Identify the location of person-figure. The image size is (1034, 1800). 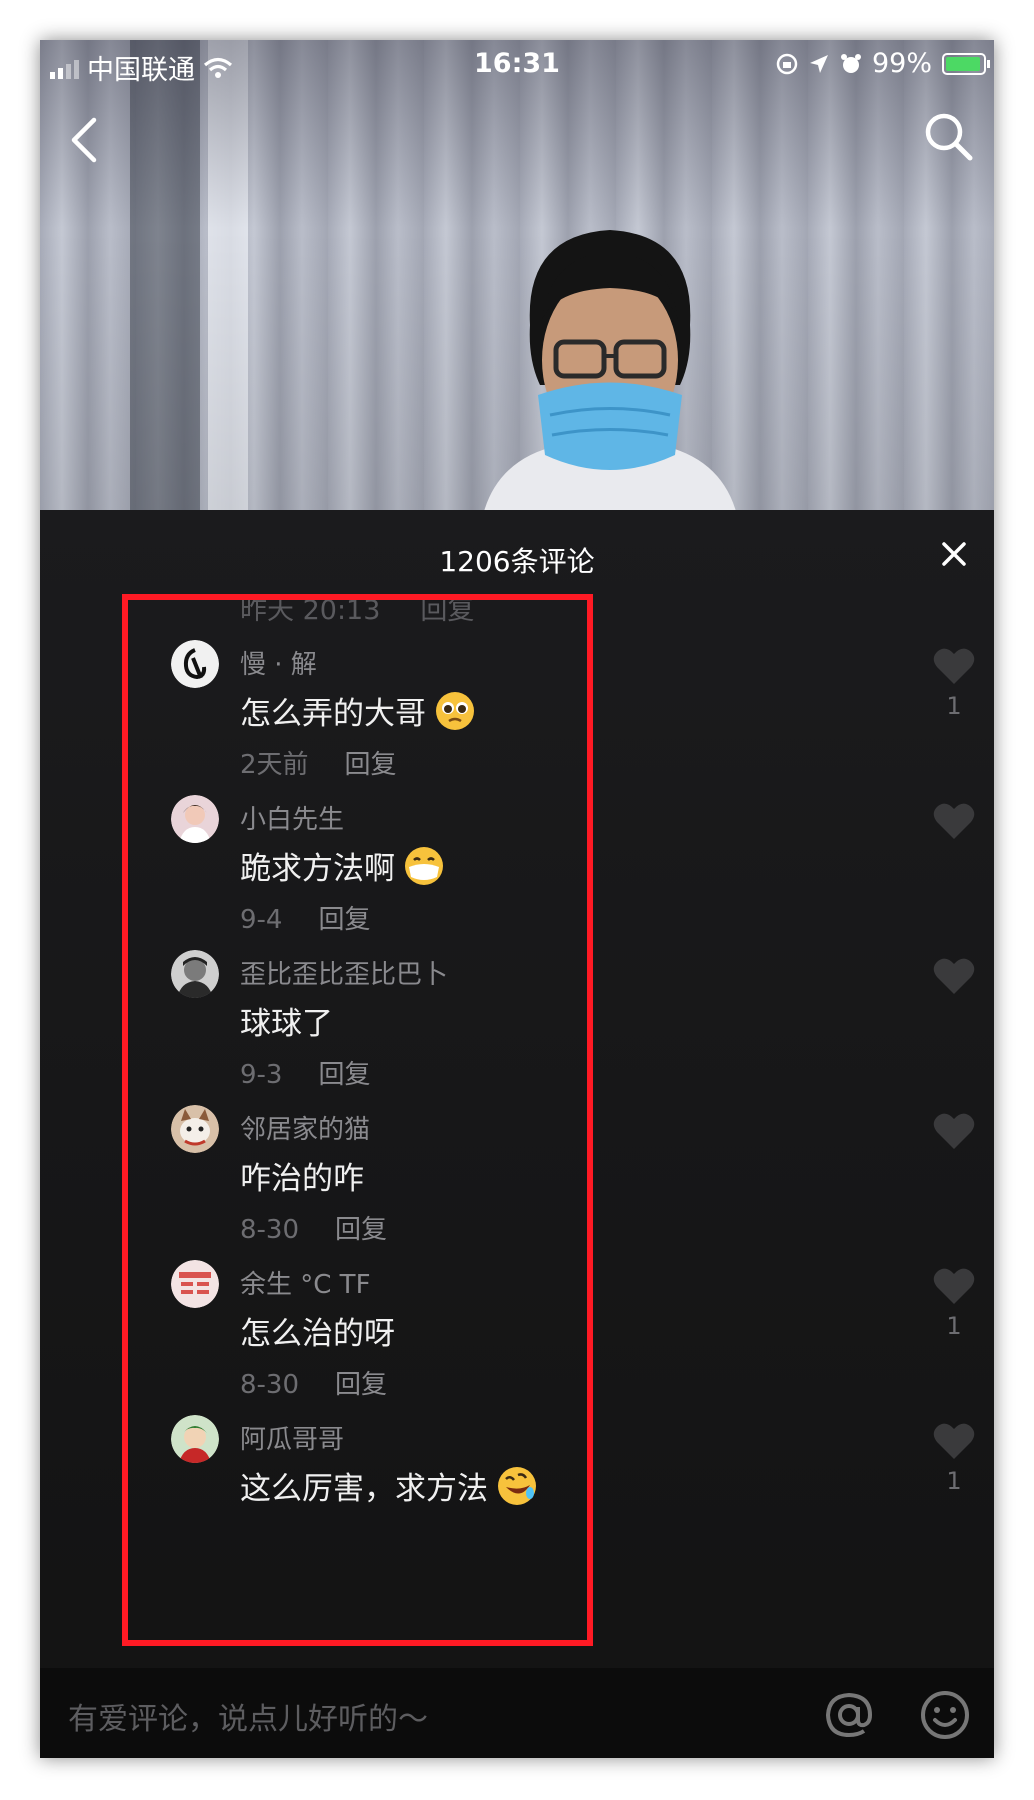
(610, 370).